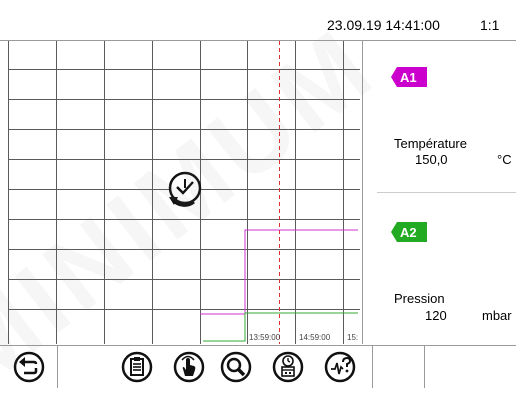  I want to click on back-button, so click(29, 367).